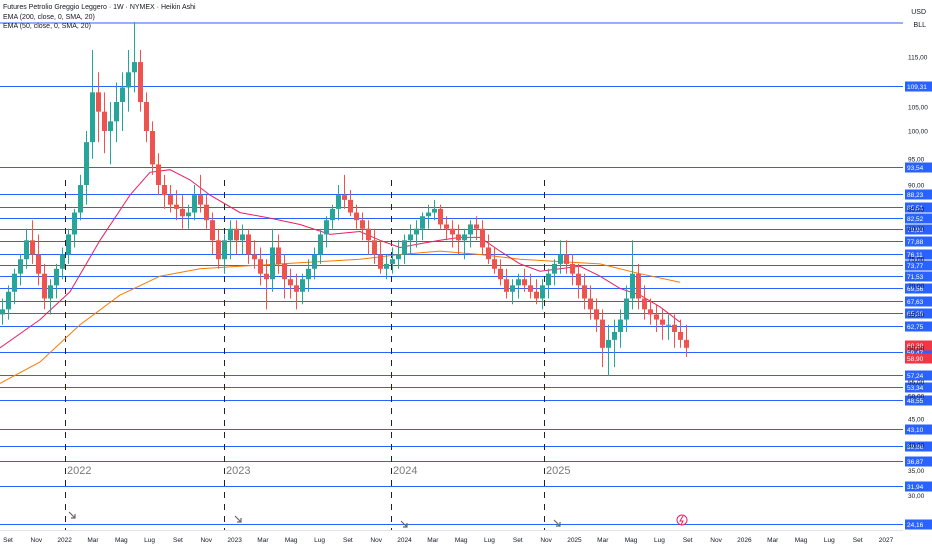 Image resolution: width=932 pixels, height=550 pixels. I want to click on price-tick: 35,00, so click(916, 471).